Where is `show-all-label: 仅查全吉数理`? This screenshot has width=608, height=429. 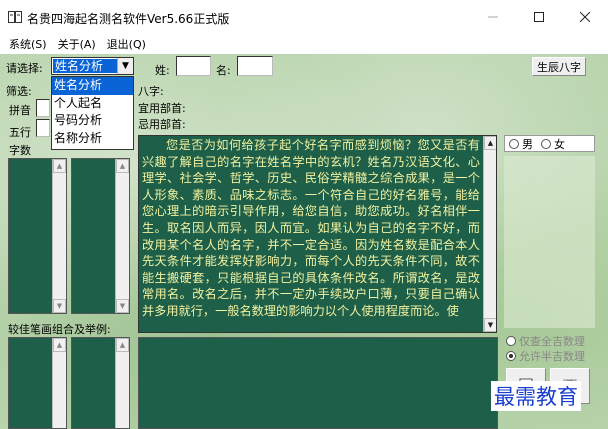
show-all-label: 仅查全吉数理 is located at coordinates (552, 341).